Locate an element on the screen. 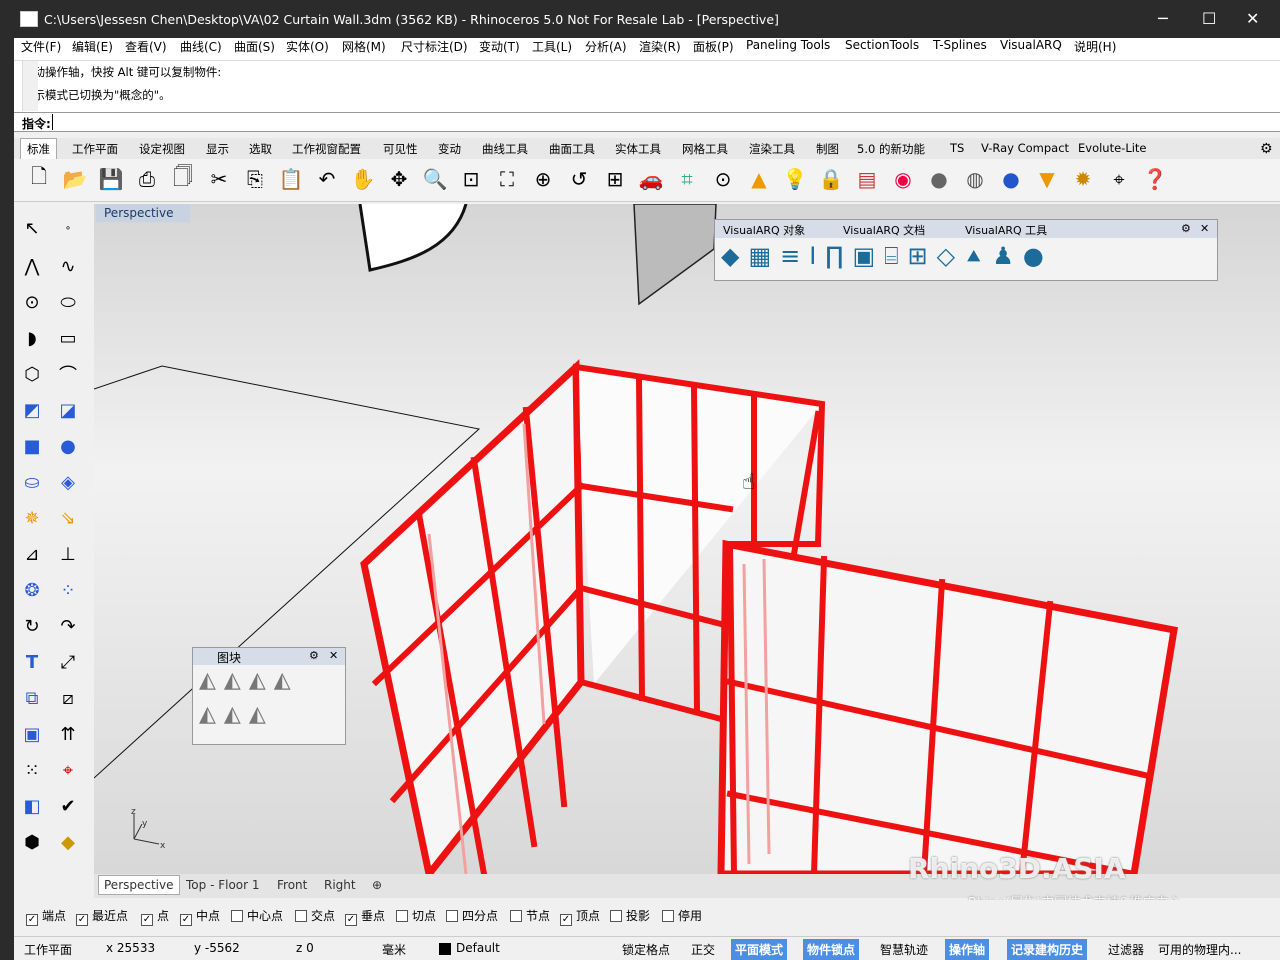 This screenshot has width=1280, height=960. new-file-icon: 🗋 is located at coordinates (39, 179).